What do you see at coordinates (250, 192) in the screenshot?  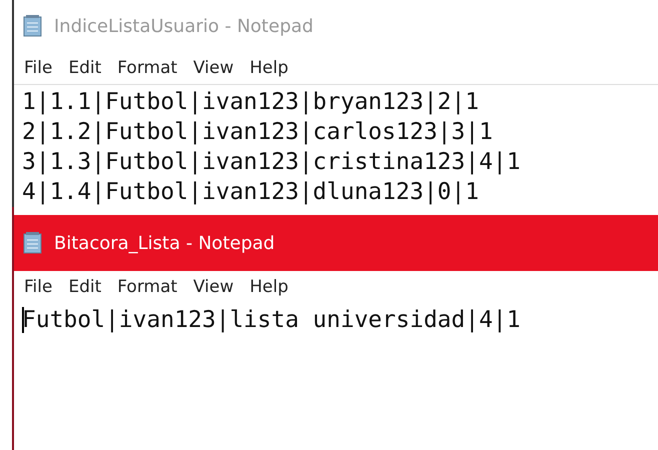 I see `text-line: 4|1.4|Futbol|ivan123|dluna123|0|1` at bounding box center [250, 192].